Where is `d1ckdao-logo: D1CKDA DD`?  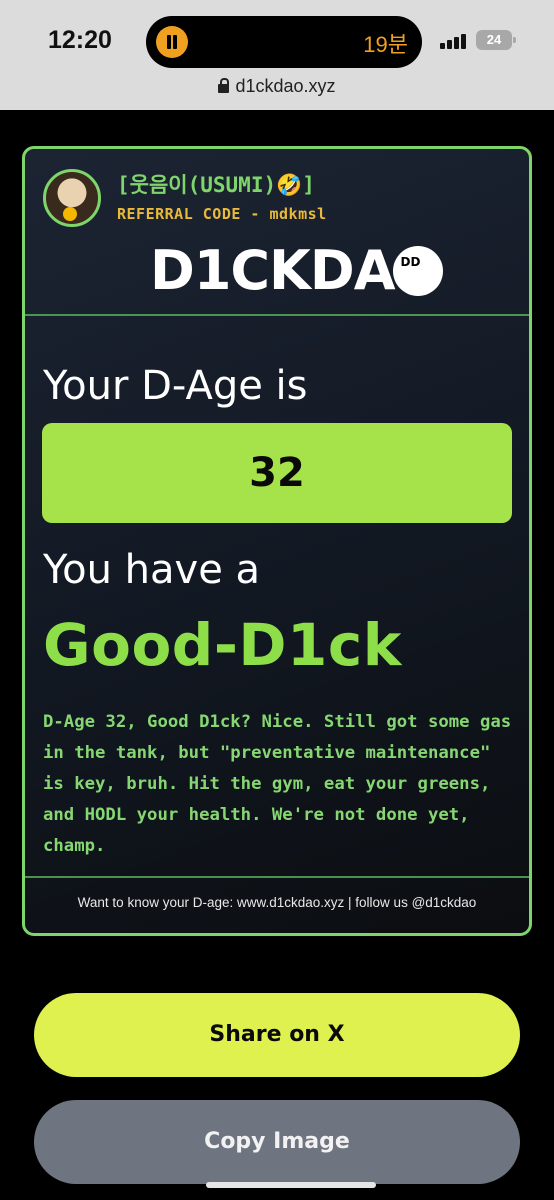
d1ckdao-logo: D1CKDA DD is located at coordinates (296, 271).